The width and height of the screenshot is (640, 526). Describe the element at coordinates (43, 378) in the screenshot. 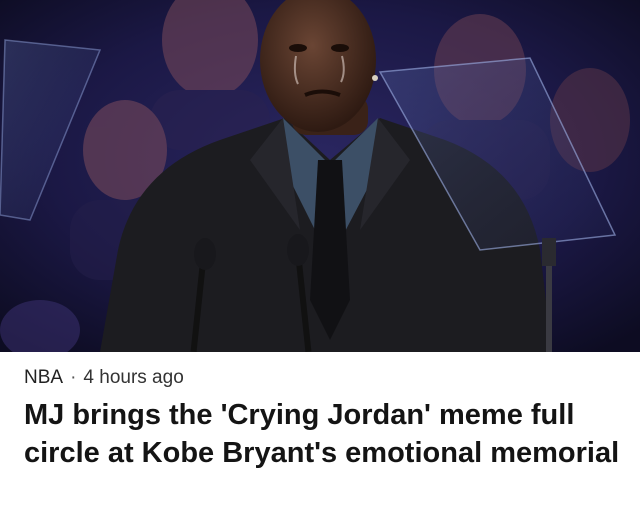

I see `category-label: NBA` at that location.